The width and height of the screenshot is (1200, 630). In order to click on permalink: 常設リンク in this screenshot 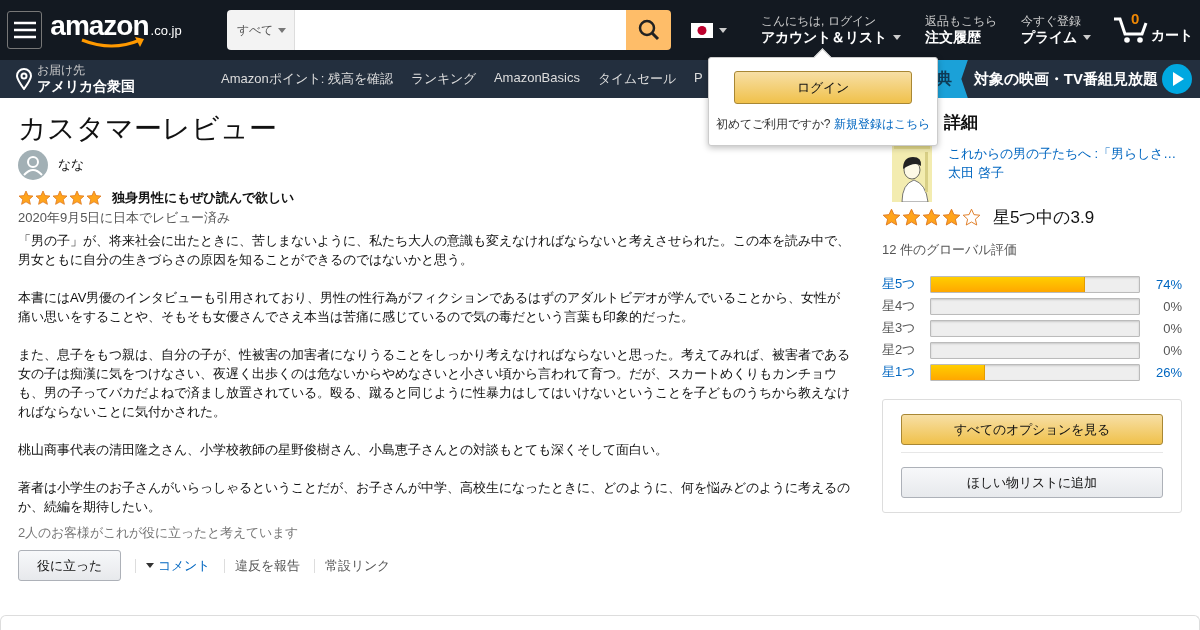, I will do `click(357, 565)`.